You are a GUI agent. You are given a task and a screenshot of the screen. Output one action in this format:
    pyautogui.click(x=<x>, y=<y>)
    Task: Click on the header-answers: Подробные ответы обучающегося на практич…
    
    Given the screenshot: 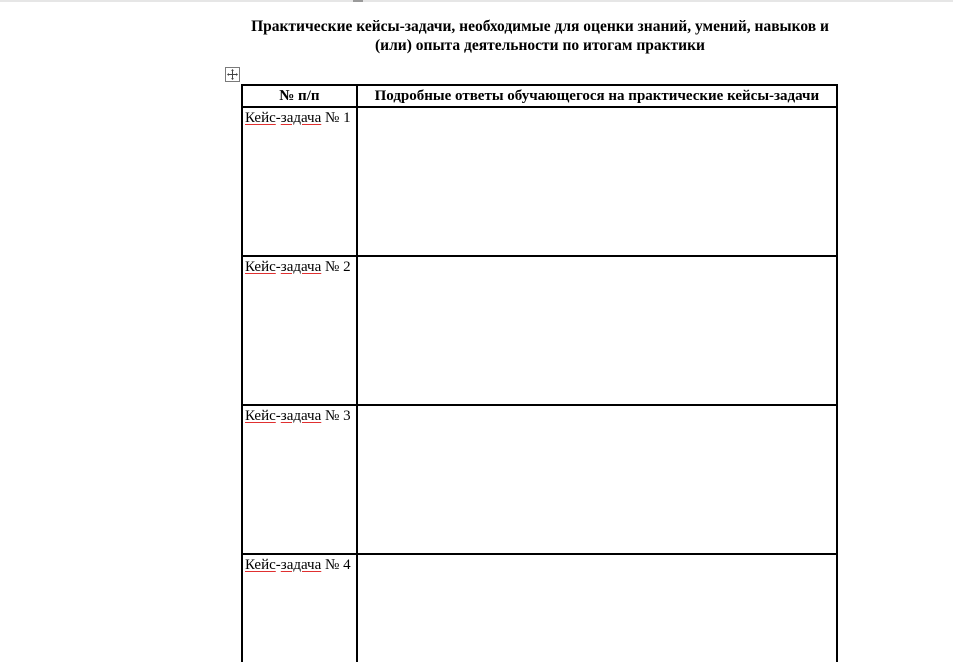 What is the action you would take?
    pyautogui.click(x=597, y=96)
    